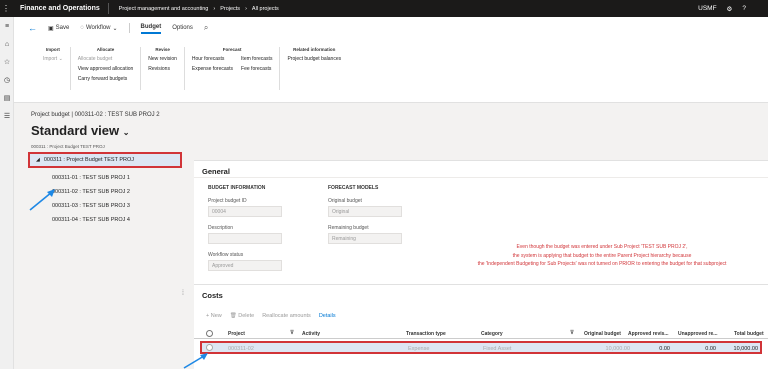 The height and width of the screenshot is (369, 768). I want to click on help-icon: ⚙, so click(730, 9).